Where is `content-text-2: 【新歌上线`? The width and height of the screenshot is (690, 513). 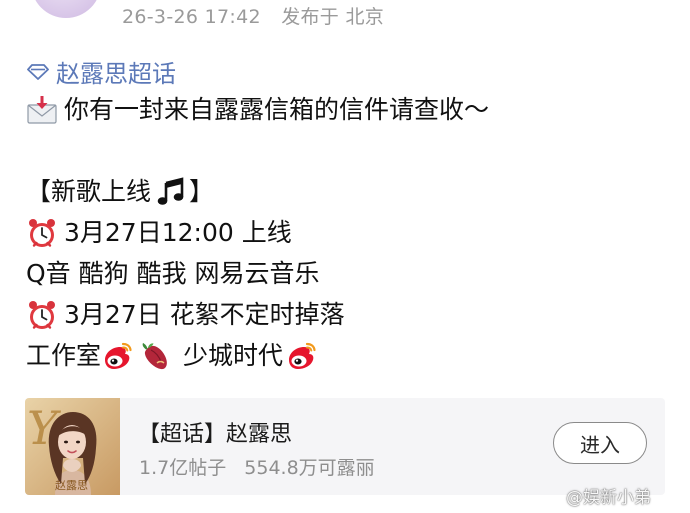 content-text-2: 【新歌上线 is located at coordinates (89, 191).